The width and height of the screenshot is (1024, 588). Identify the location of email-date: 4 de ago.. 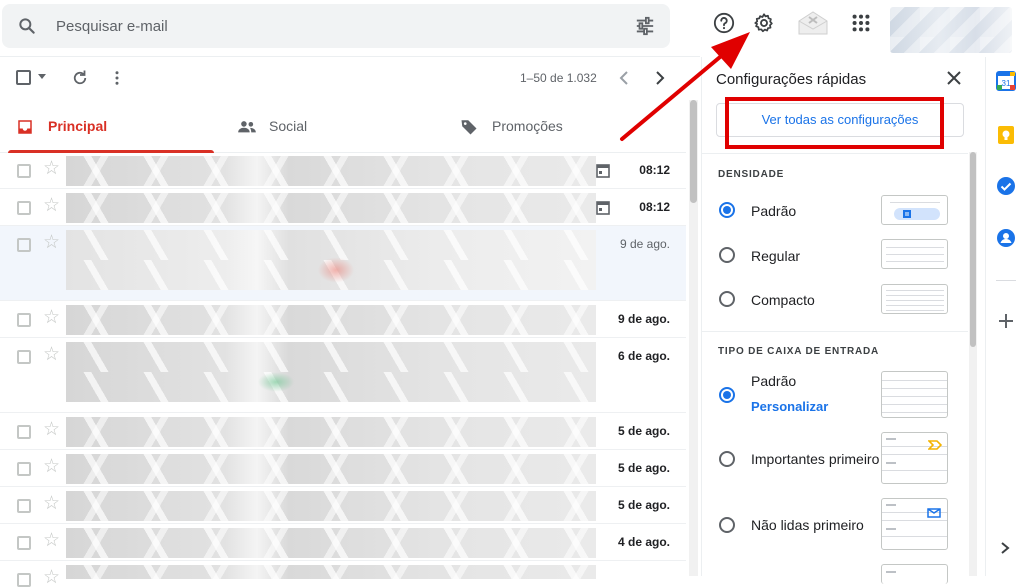
(643, 542).